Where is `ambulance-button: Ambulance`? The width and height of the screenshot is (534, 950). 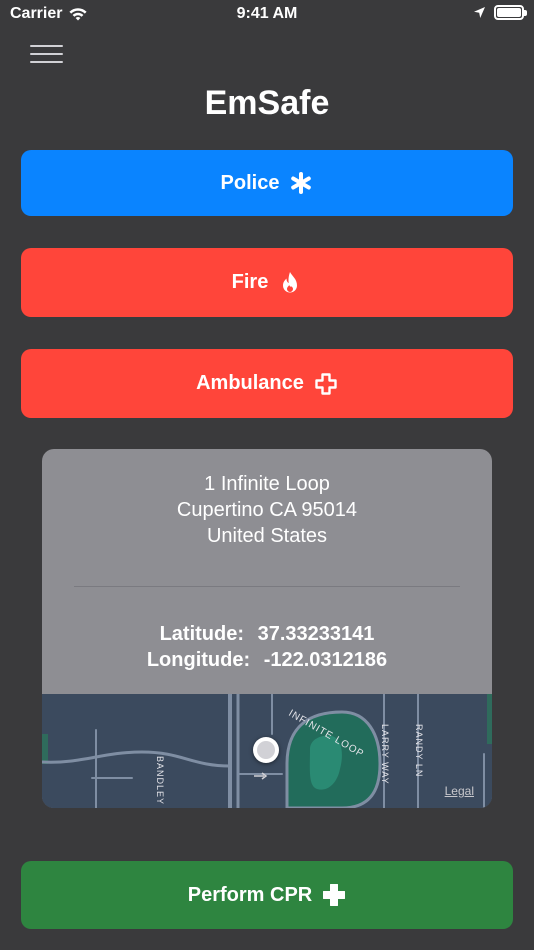
ambulance-button: Ambulance is located at coordinates (267, 383).